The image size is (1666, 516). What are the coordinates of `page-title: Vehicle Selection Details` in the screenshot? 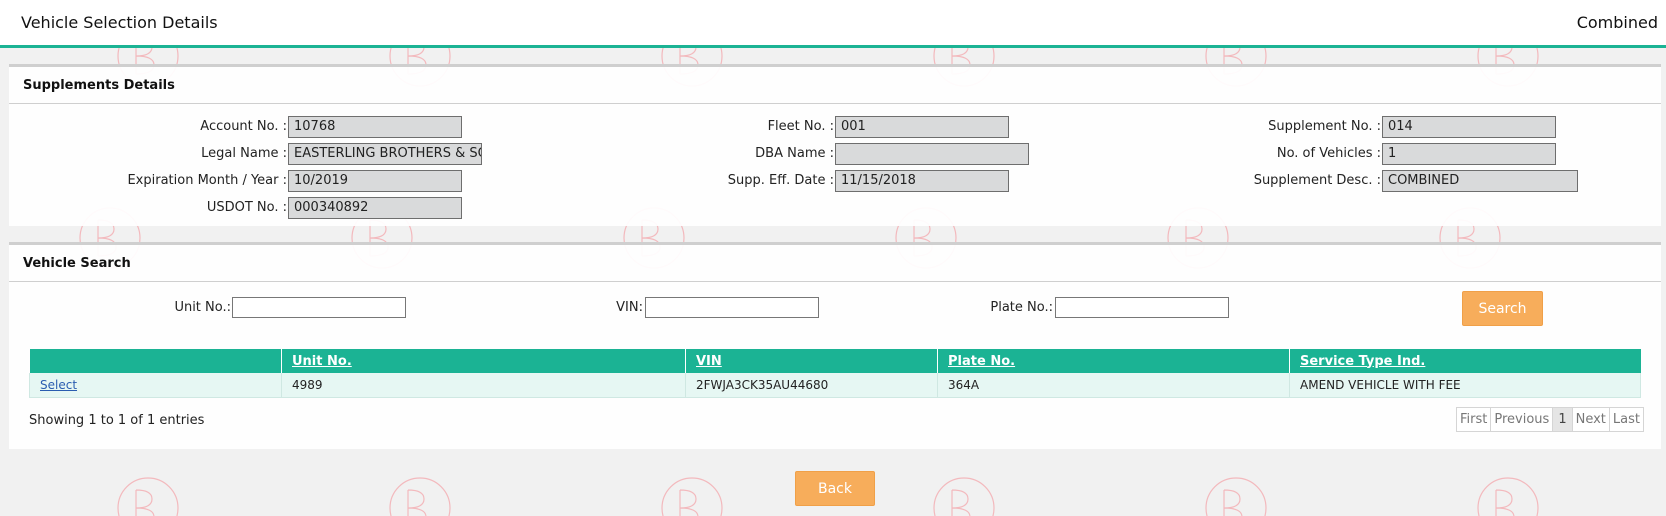 It's located at (119, 22).